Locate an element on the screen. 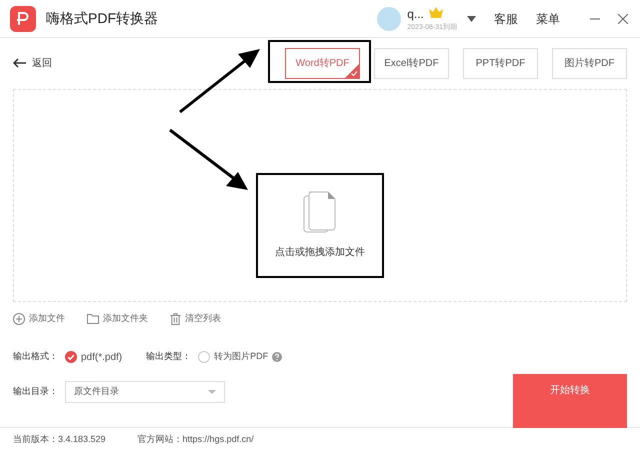  field-label: 输出格式： is located at coordinates (36, 357).